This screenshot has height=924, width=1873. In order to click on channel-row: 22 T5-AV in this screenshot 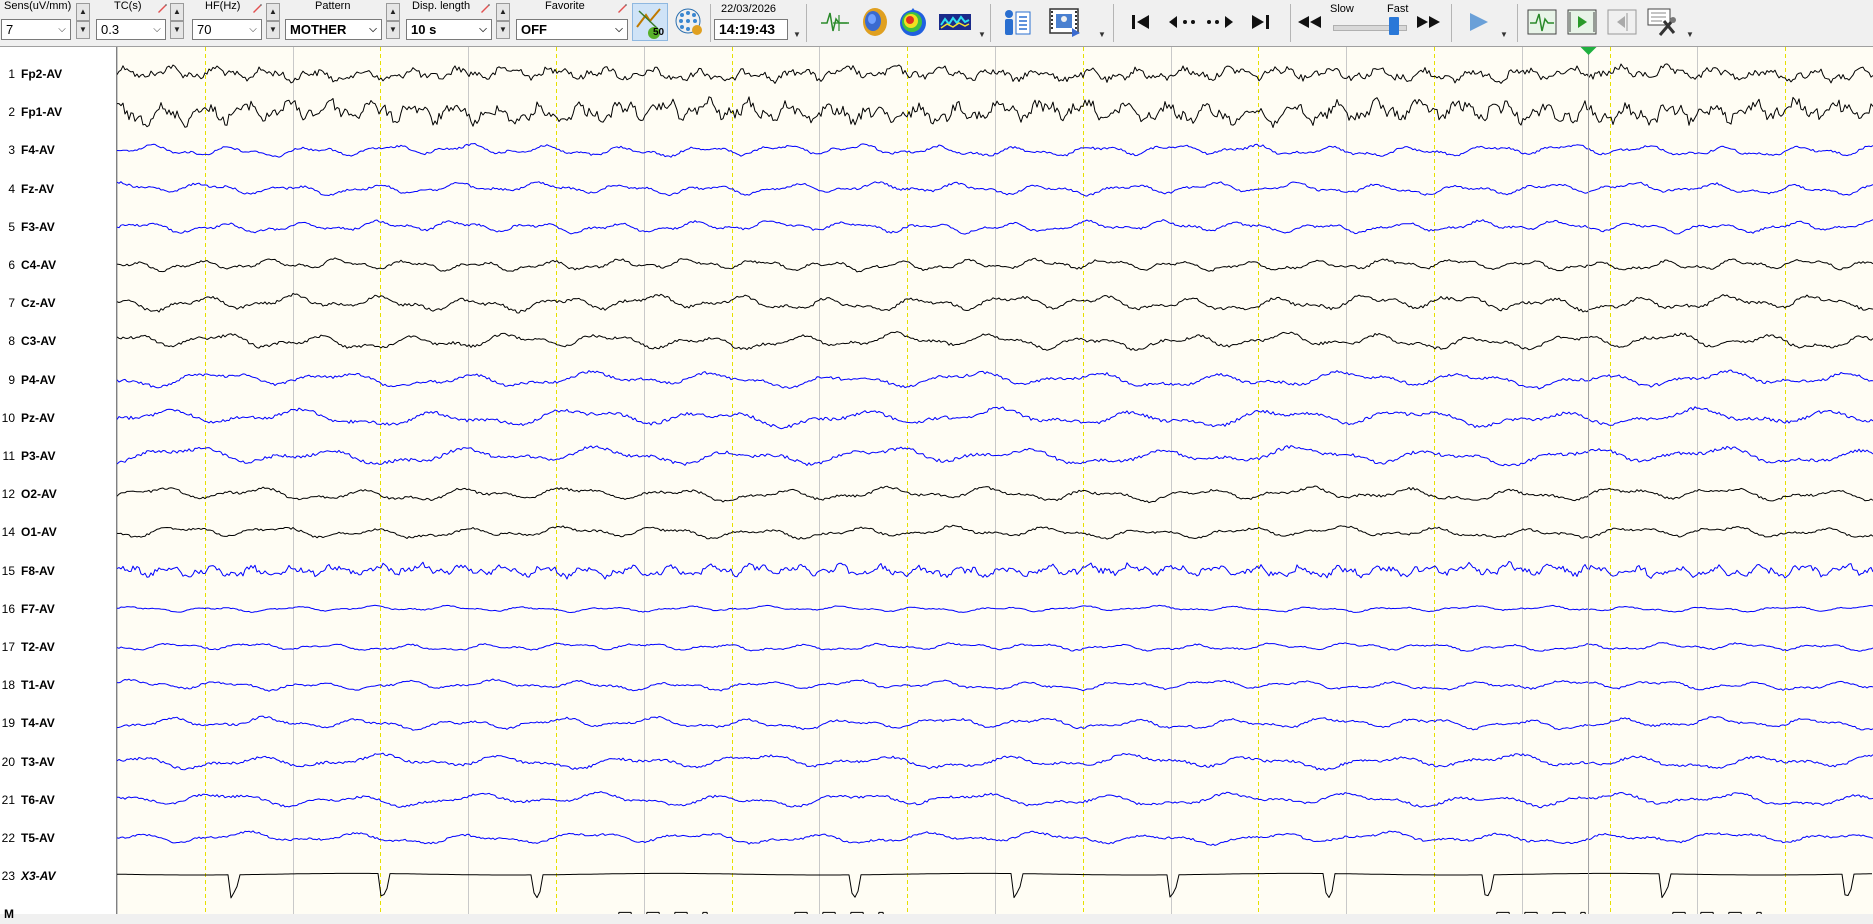, I will do `click(58, 838)`.